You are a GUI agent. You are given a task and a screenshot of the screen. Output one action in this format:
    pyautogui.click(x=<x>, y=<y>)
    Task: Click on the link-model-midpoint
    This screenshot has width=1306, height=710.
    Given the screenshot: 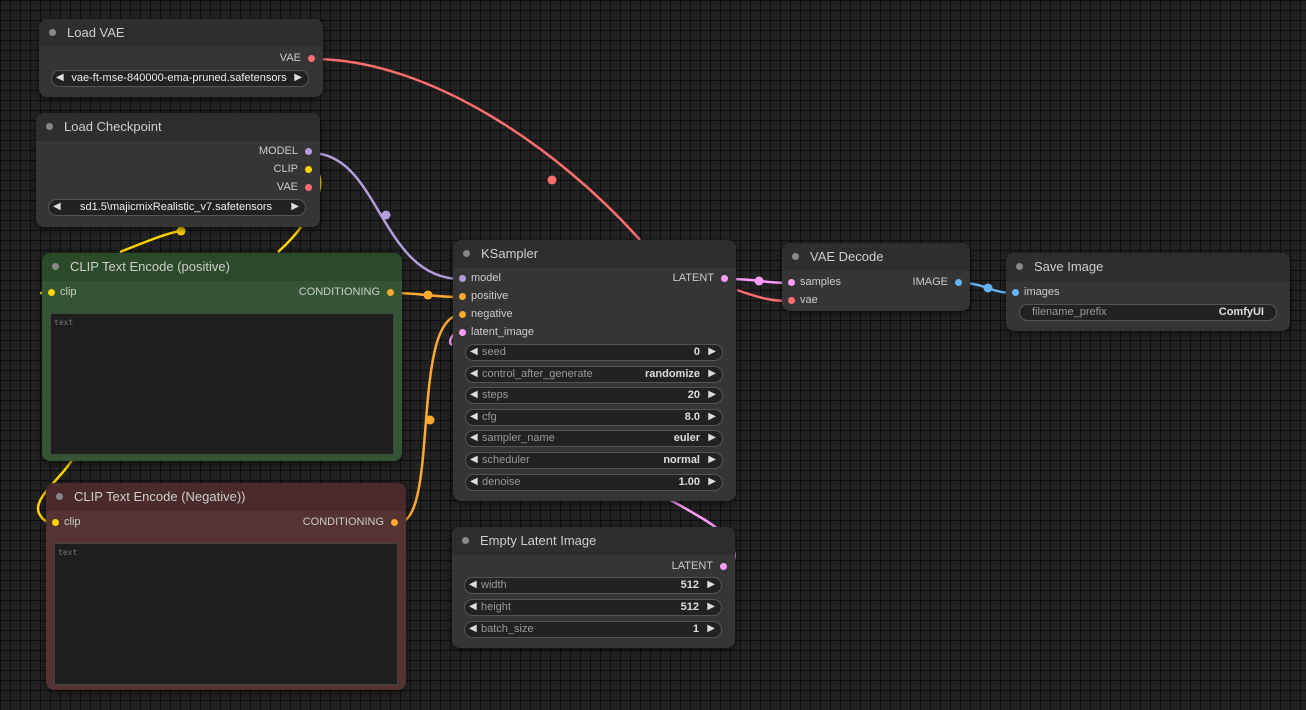 What is the action you would take?
    pyautogui.click(x=386, y=215)
    